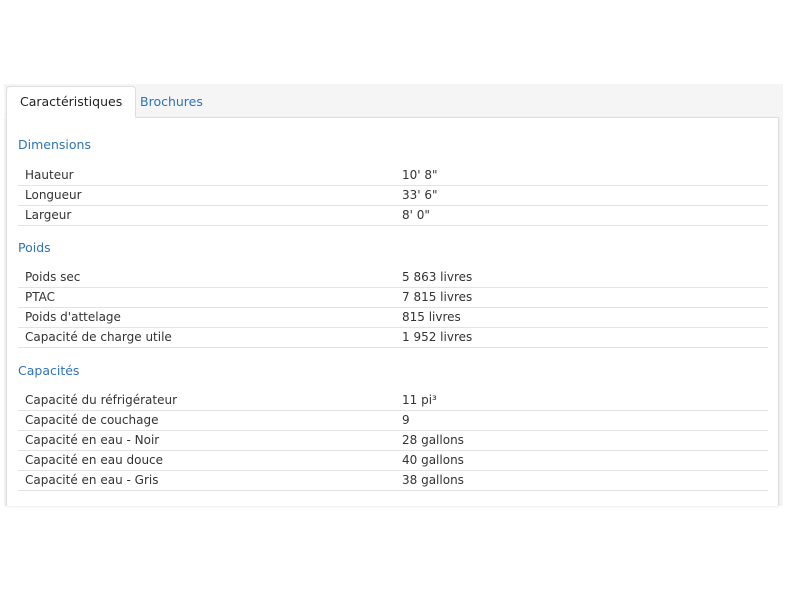 The width and height of the screenshot is (787, 590). I want to click on table-row: Capacité du réfrigérateur 11 pi³, so click(393, 401).